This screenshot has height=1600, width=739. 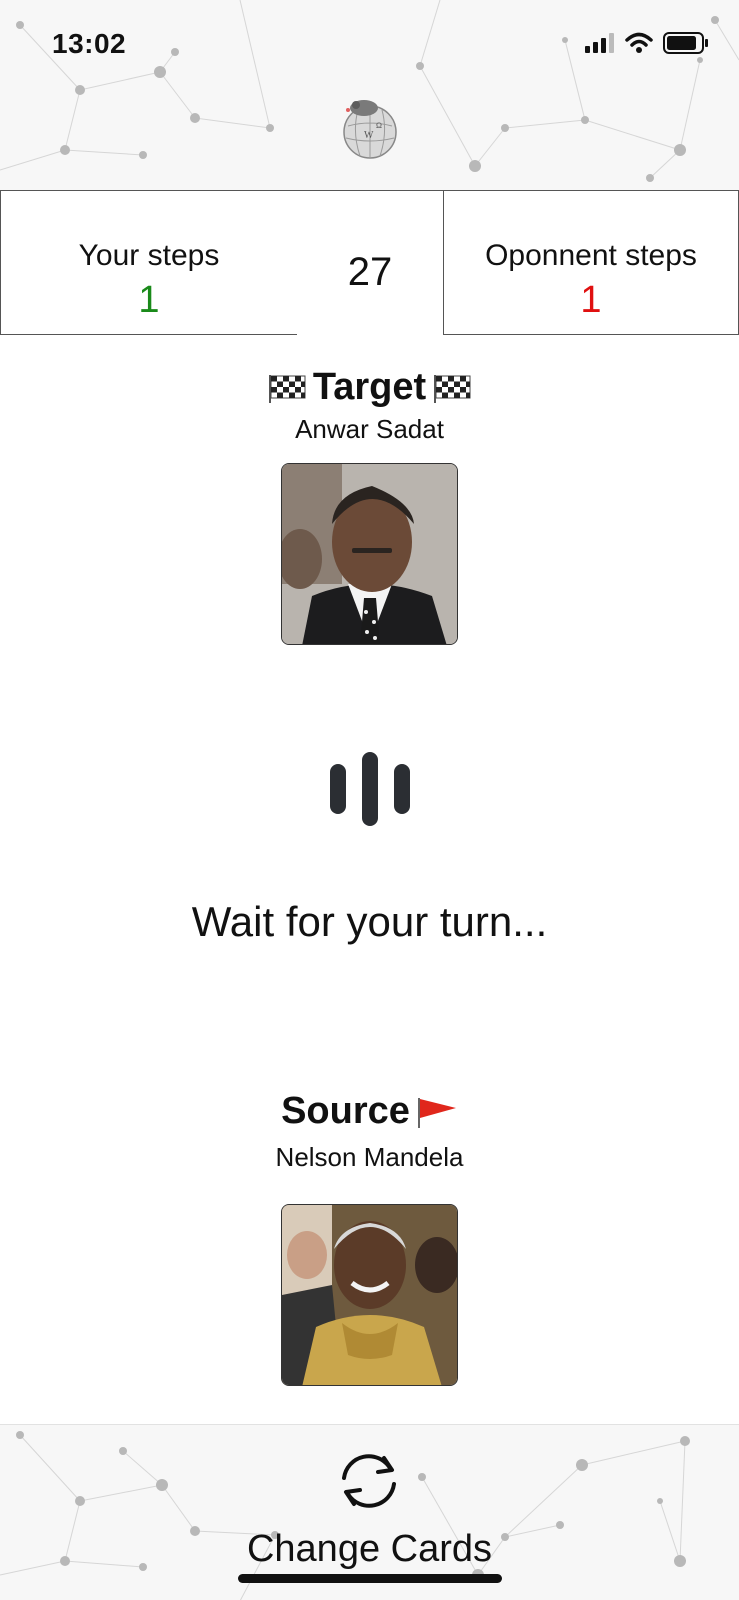 I want to click on wikipedia-globe-logo-icon: W Ω, so click(x=370, y=129).